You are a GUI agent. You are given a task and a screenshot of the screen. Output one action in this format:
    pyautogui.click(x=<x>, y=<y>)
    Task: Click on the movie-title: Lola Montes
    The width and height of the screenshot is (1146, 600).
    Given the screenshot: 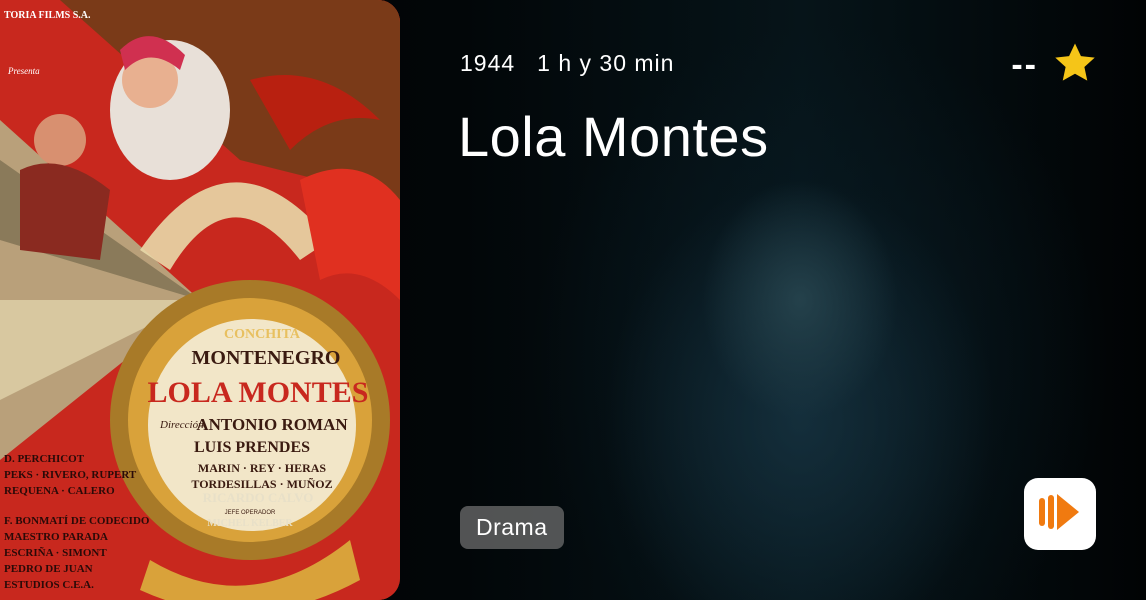 What is the action you would take?
    pyautogui.click(x=613, y=136)
    